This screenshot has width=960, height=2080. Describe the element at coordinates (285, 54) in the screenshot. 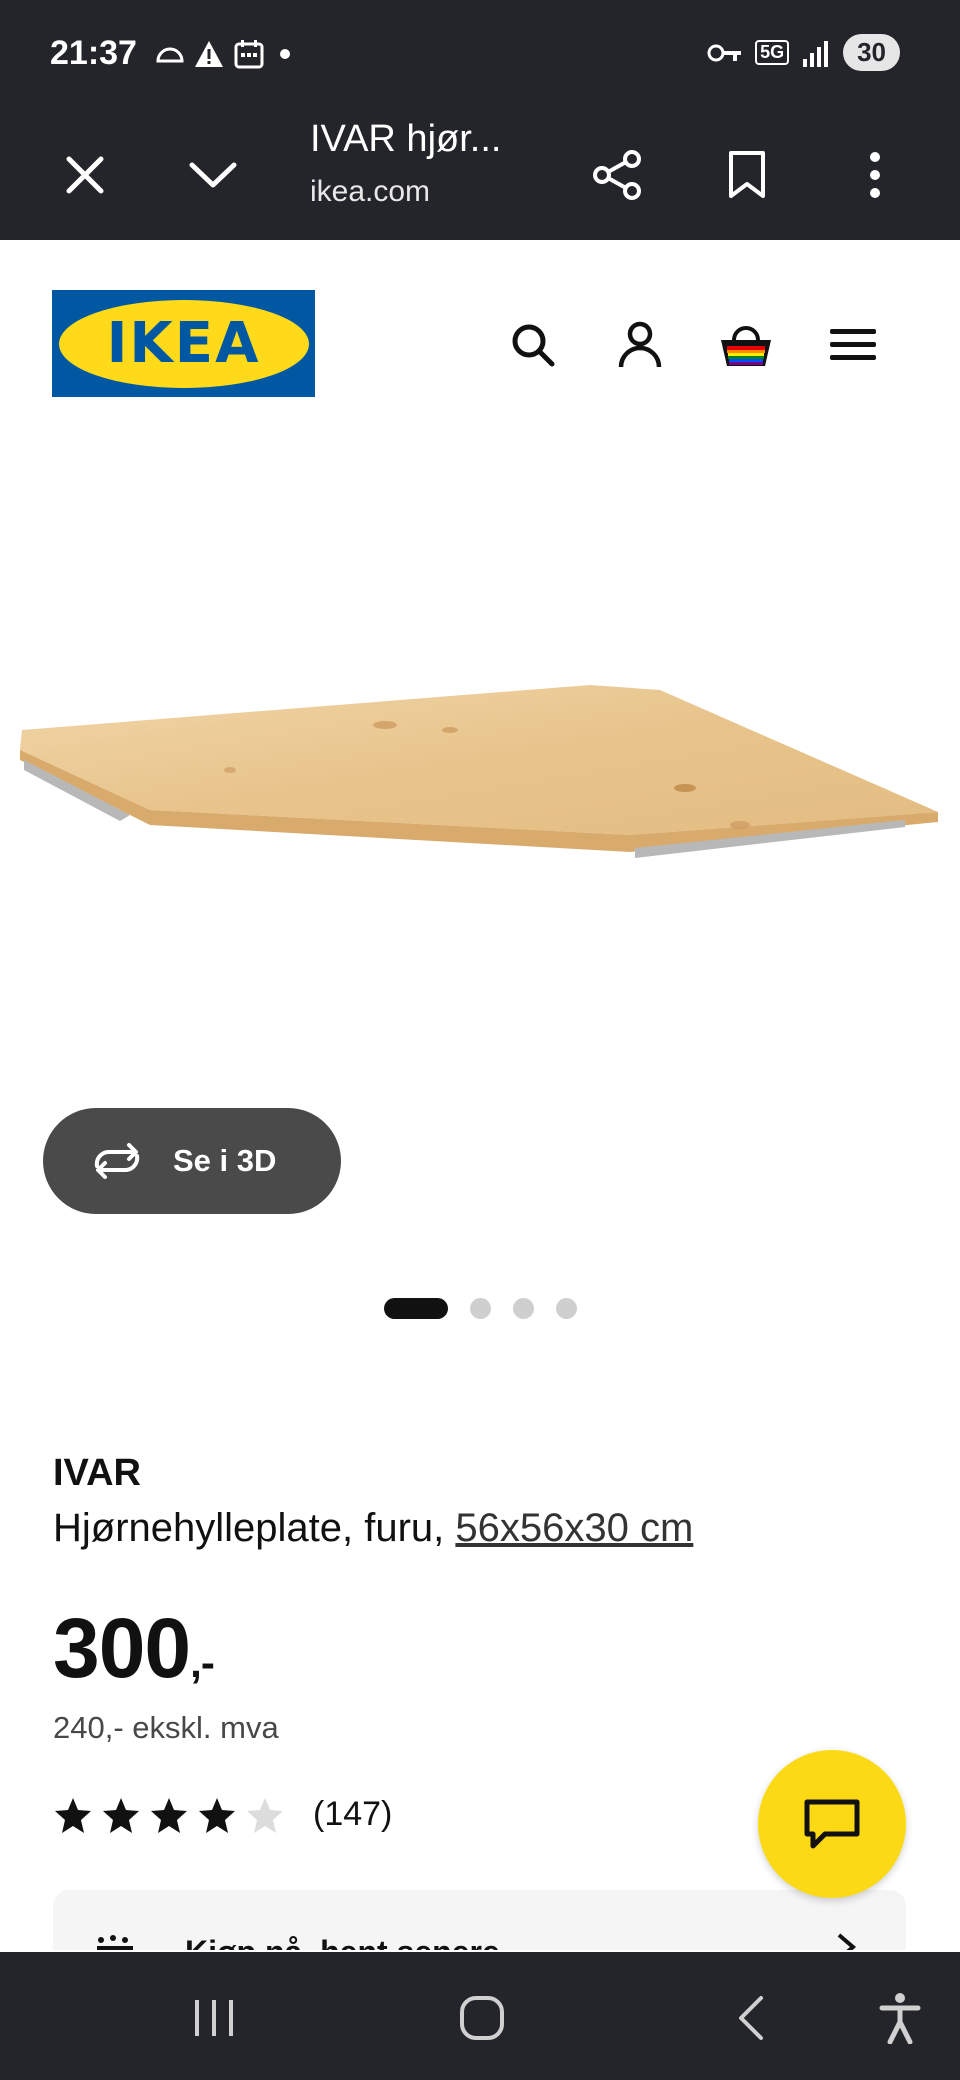

I see `dot-icon` at that location.